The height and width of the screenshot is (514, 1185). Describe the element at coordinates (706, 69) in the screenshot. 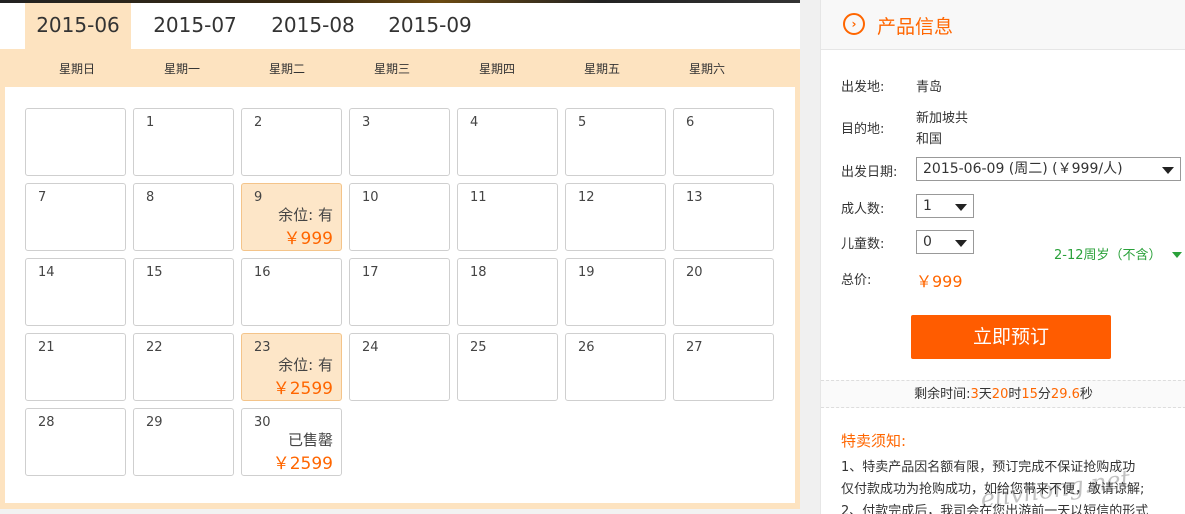

I see `weekday-sat: 星期六` at that location.